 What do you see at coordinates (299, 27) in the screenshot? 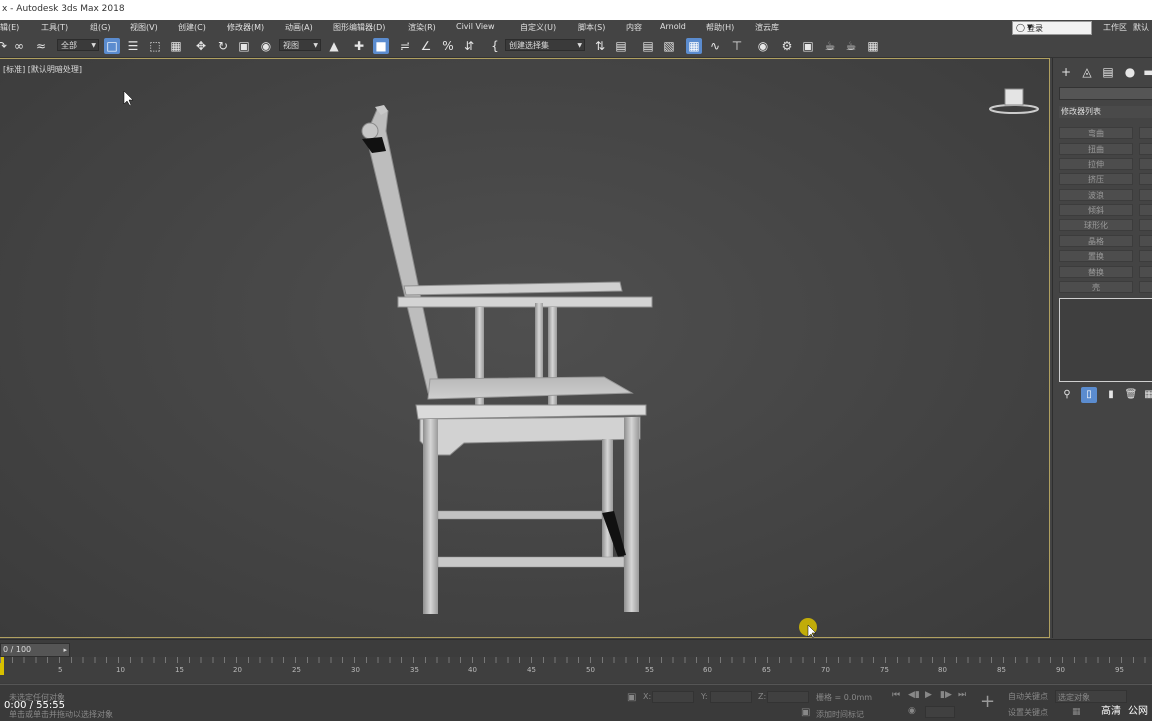
I see `menu-animation: 动画(A)` at bounding box center [299, 27].